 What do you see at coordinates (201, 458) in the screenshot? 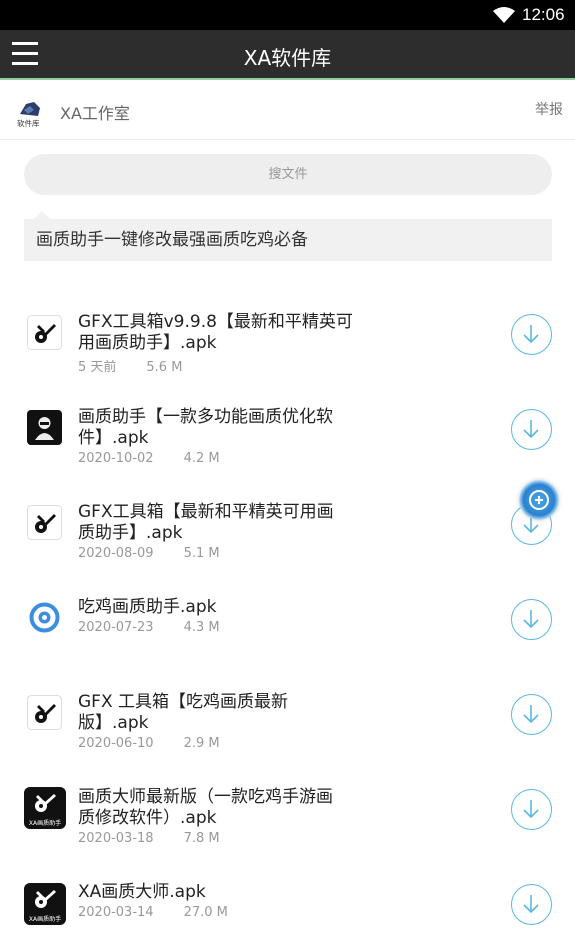
I see `file-size: 4.2 M` at bounding box center [201, 458].